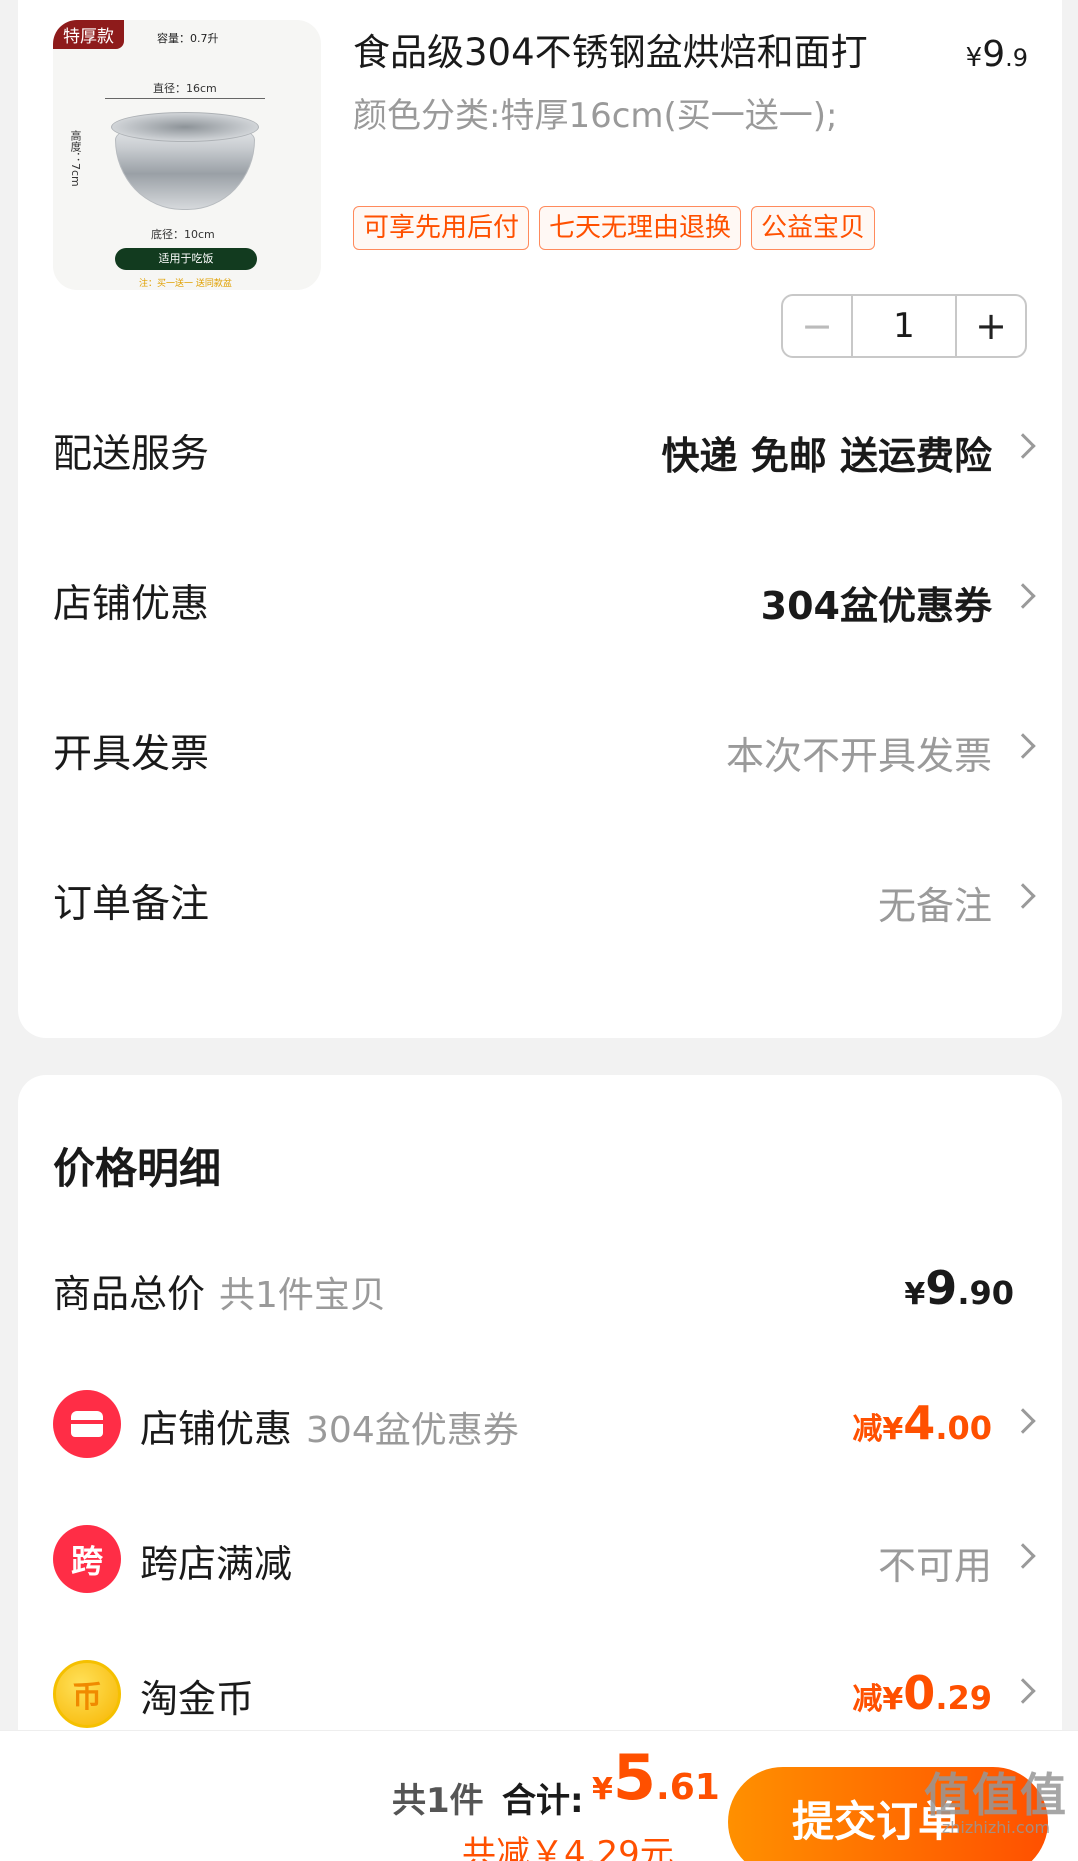 Image resolution: width=1078 pixels, height=1861 pixels. Describe the element at coordinates (216, 1564) in the screenshot. I see `cross-store-label: 跨店满减` at that location.